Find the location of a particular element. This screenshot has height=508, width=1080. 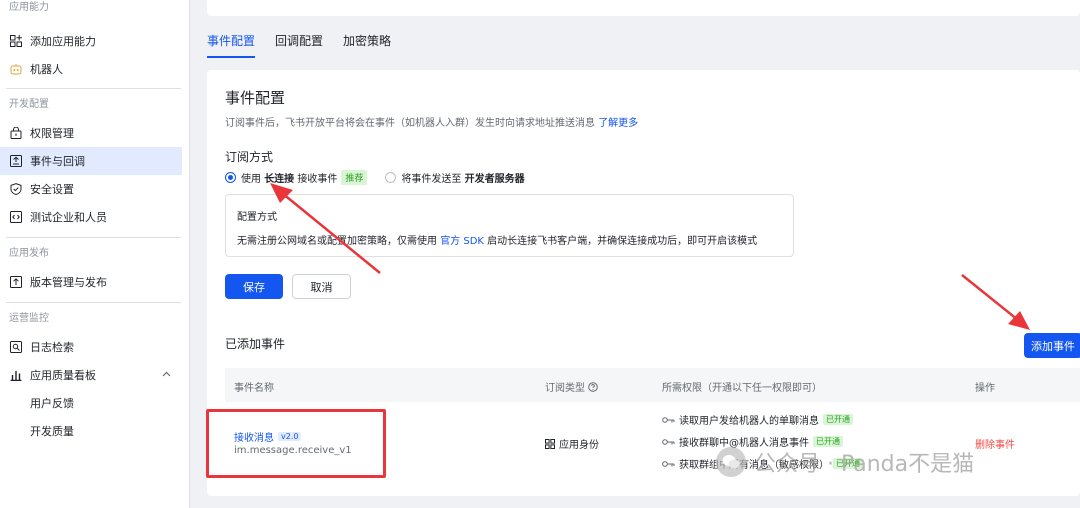

tab-bar: 事件配置 回调配置 加密策略 is located at coordinates (309, 42).